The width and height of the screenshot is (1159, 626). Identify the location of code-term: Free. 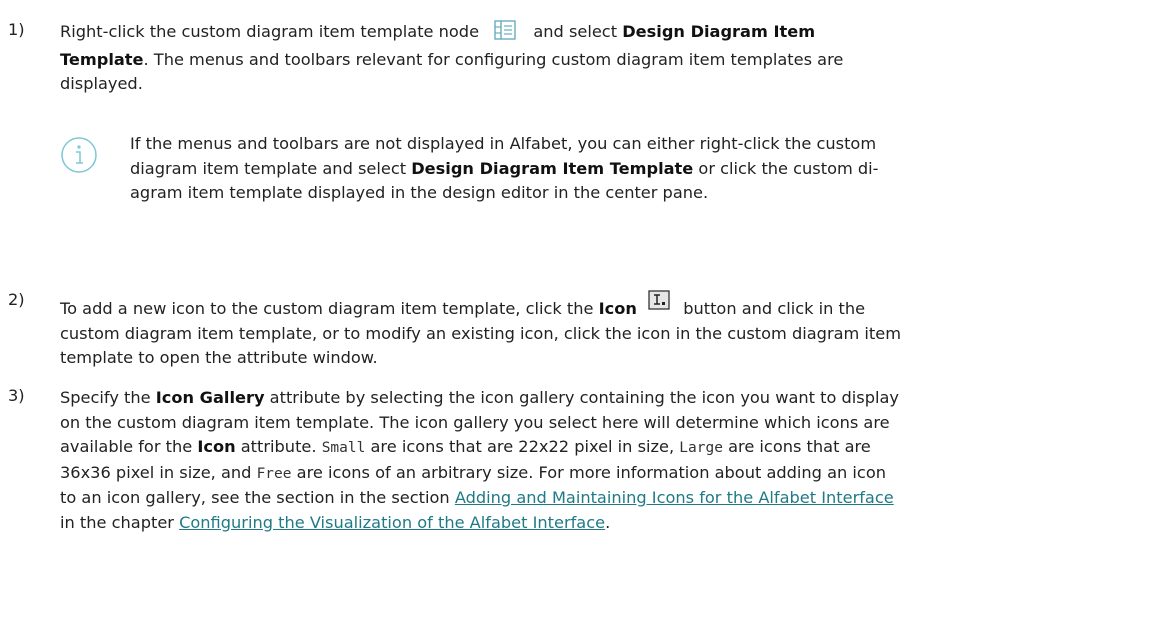
(274, 473).